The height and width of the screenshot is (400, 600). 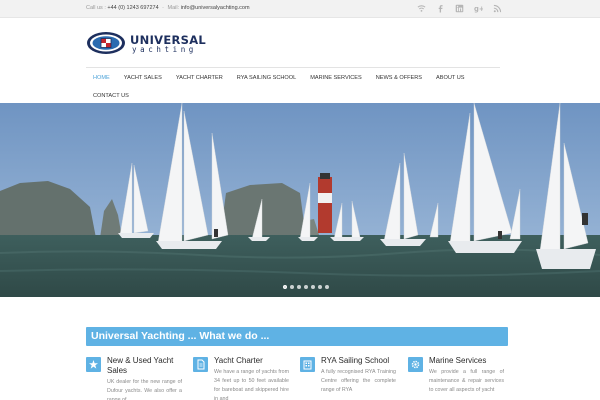 I want to click on facebook-icon, so click(x=440, y=8).